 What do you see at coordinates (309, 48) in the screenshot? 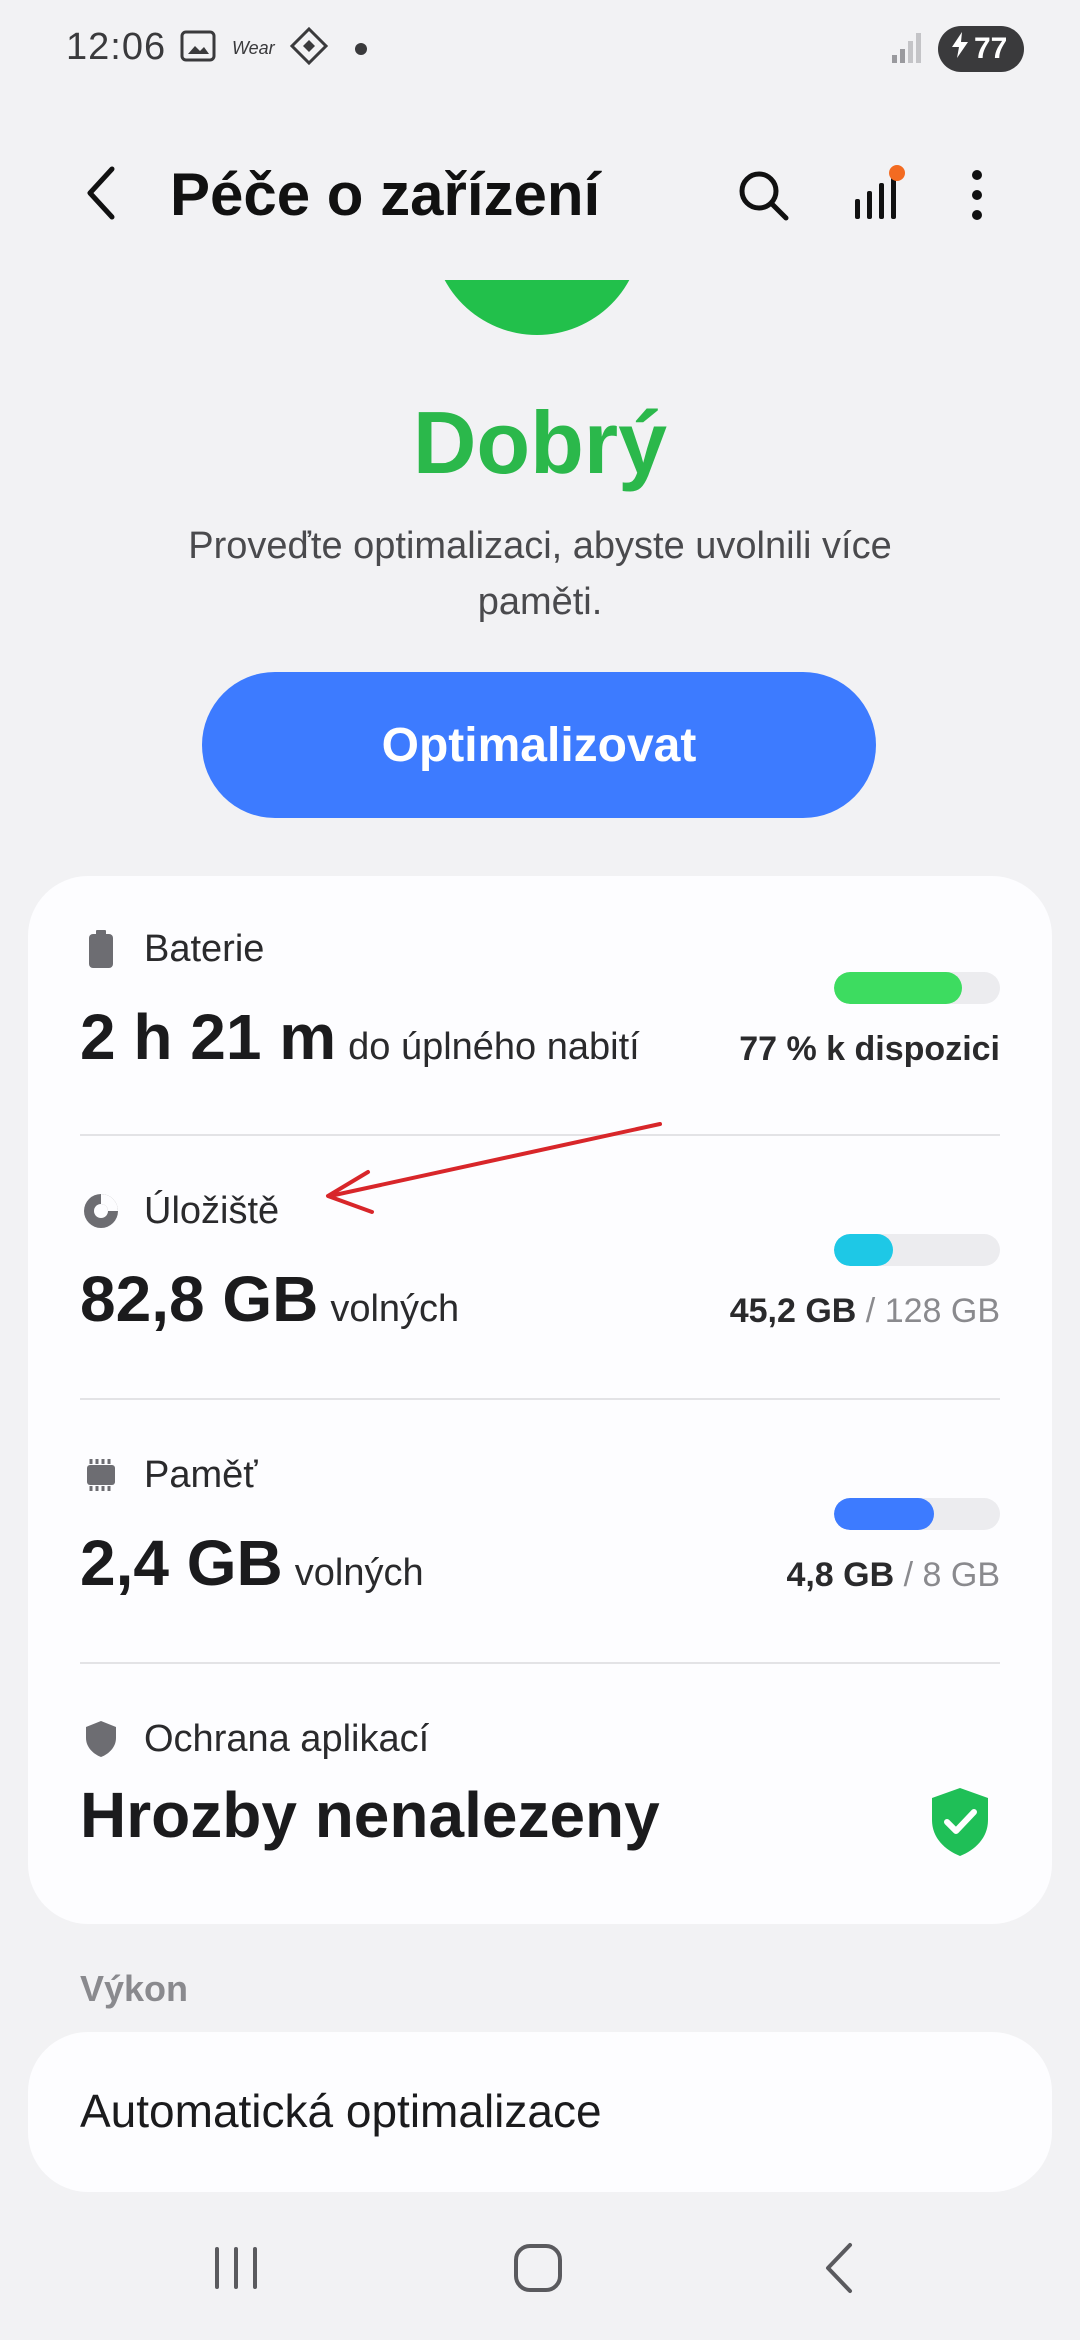
I see `grid-diamond-icon` at bounding box center [309, 48].